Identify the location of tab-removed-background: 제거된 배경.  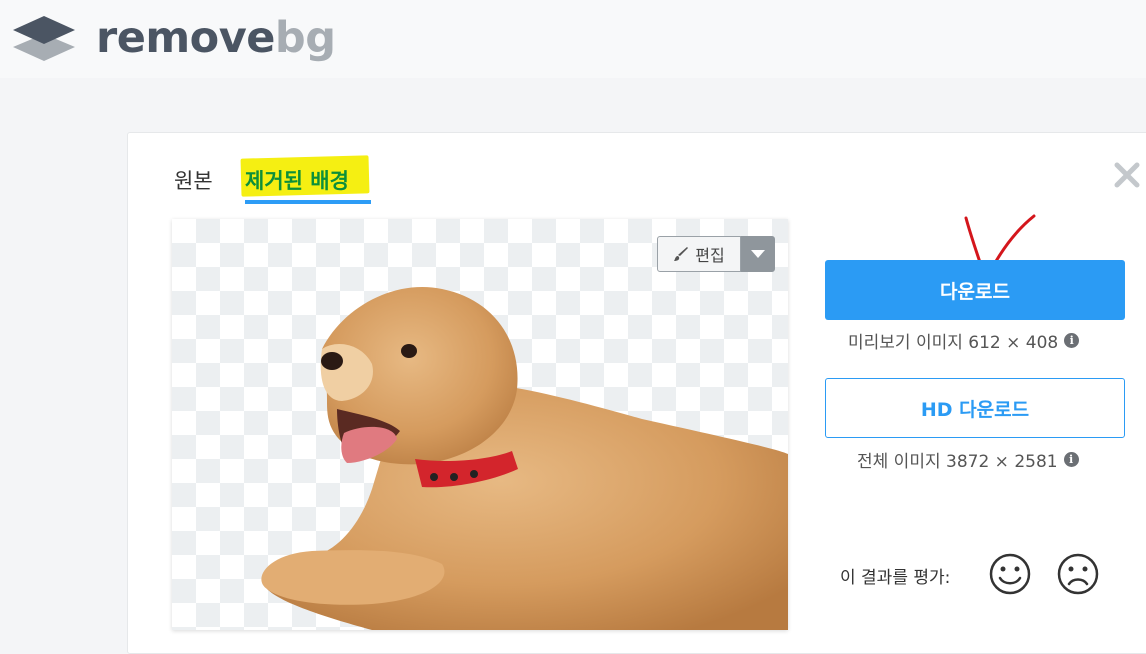
(297, 181).